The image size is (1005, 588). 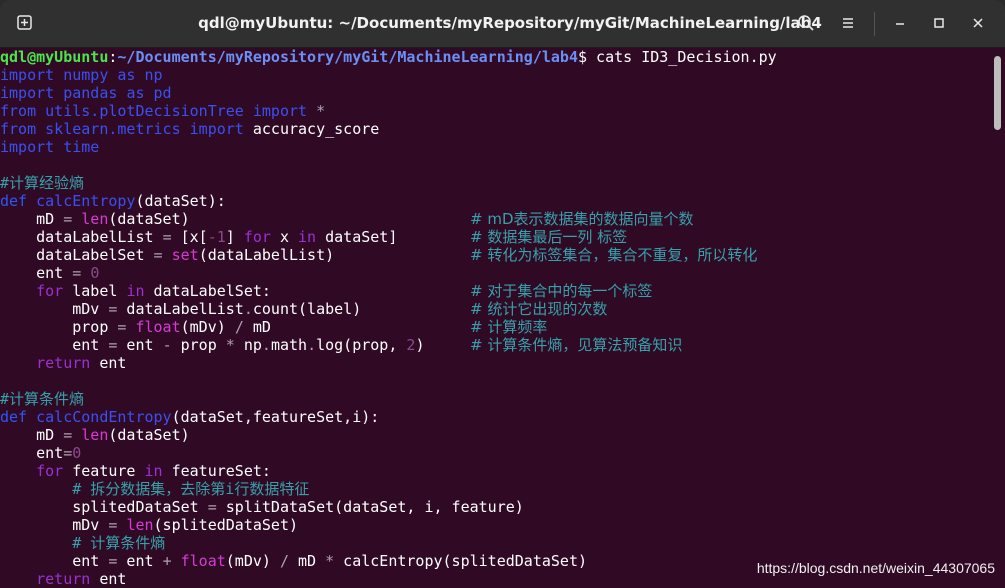 What do you see at coordinates (155, 489) in the screenshot?
I see `code-token: # 拆分数据集，去除第i行数据特征` at bounding box center [155, 489].